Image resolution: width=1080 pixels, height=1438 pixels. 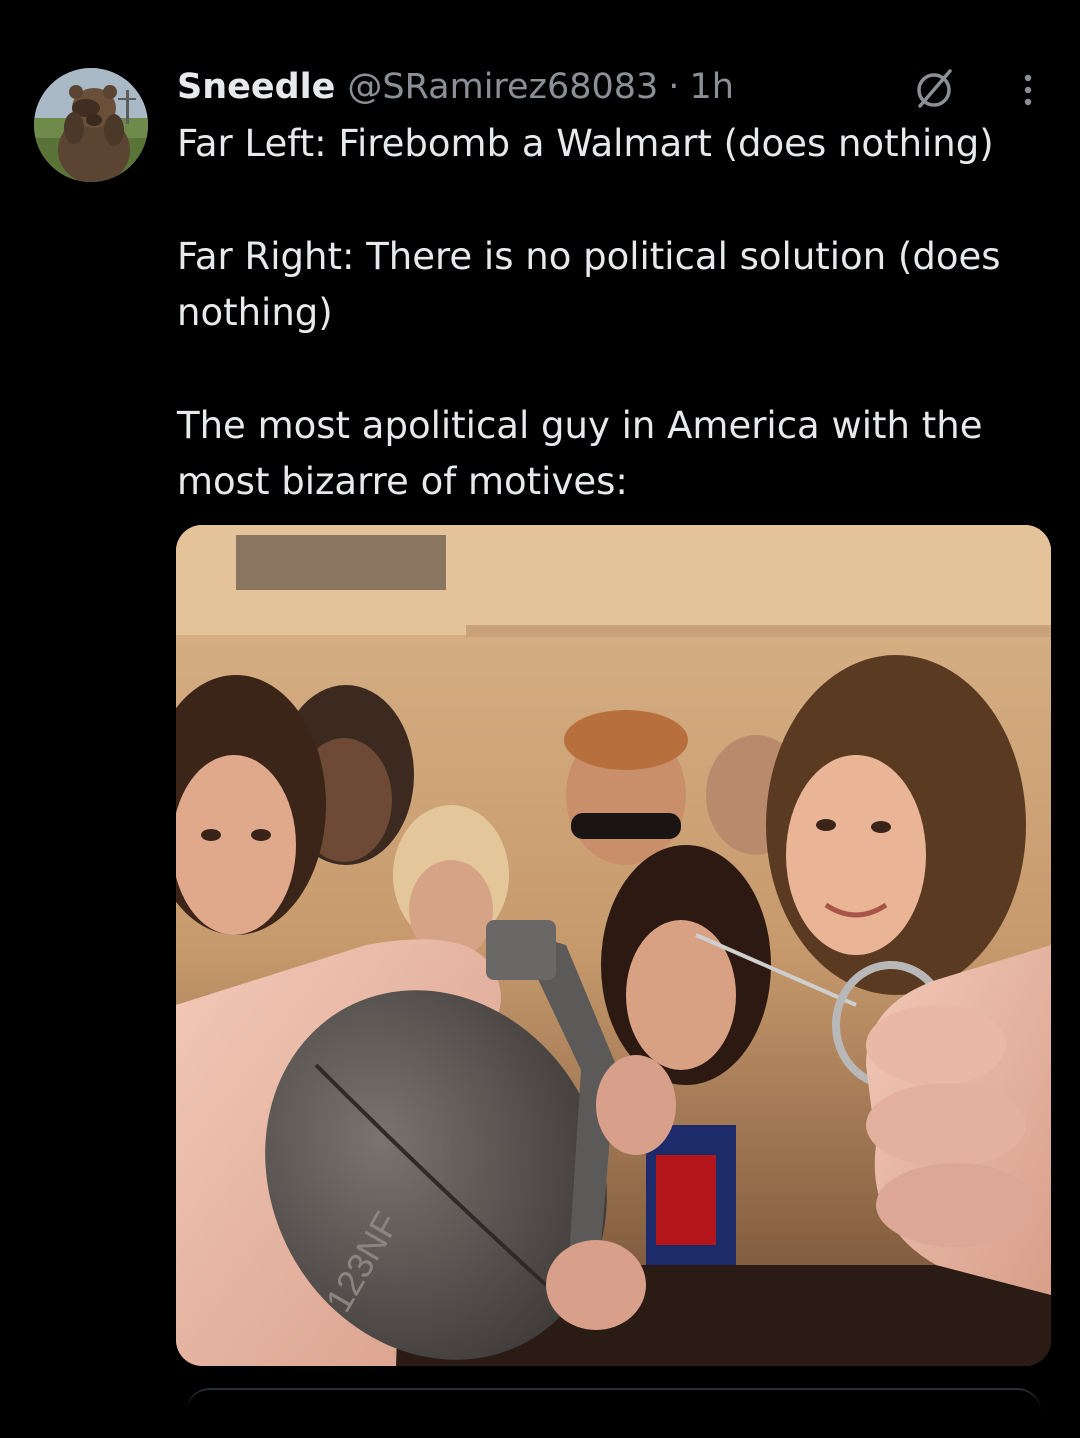 I want to click on author-avatar, so click(x=91, y=125).